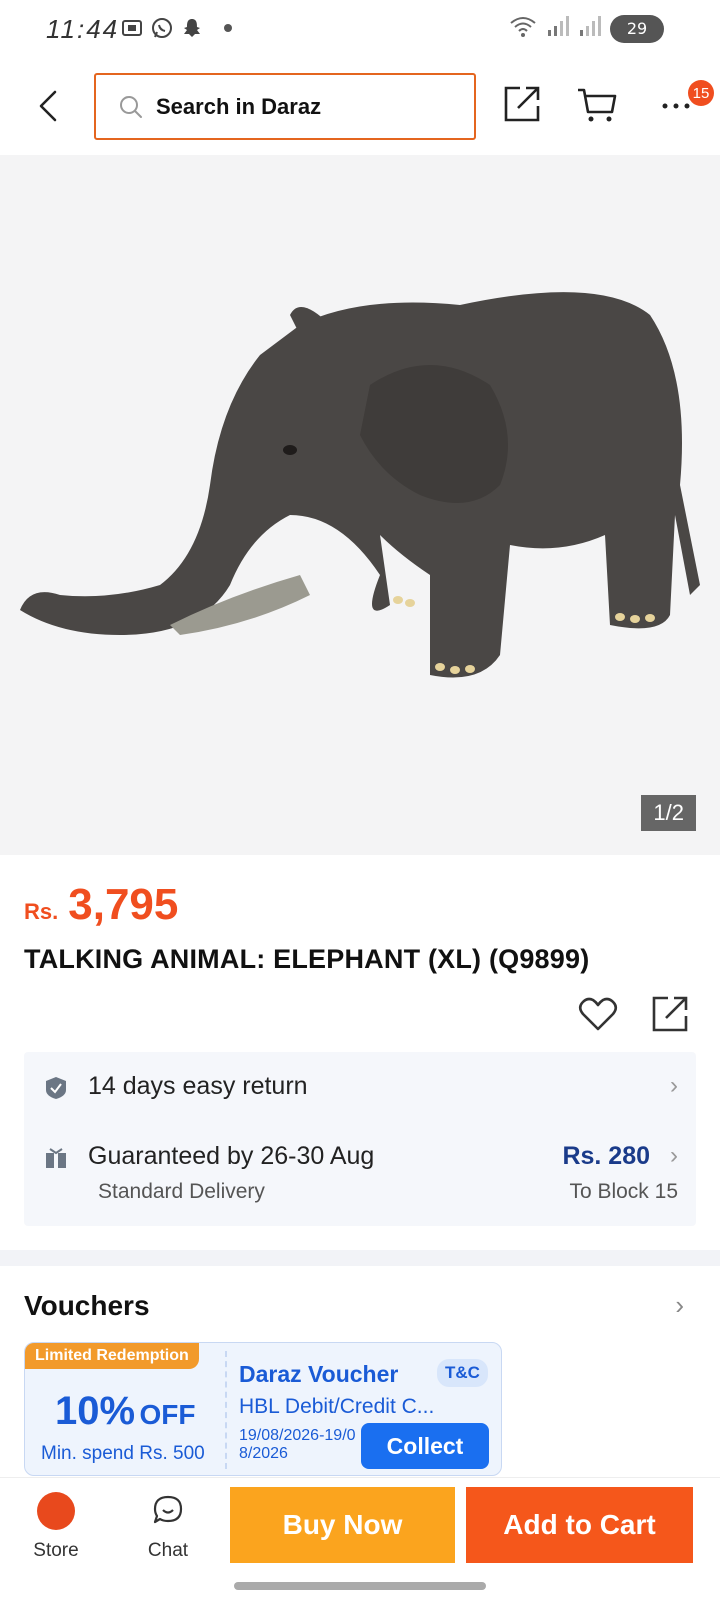 The height and width of the screenshot is (1600, 720). What do you see at coordinates (56, 1550) in the screenshot?
I see `store-label: Store` at bounding box center [56, 1550].